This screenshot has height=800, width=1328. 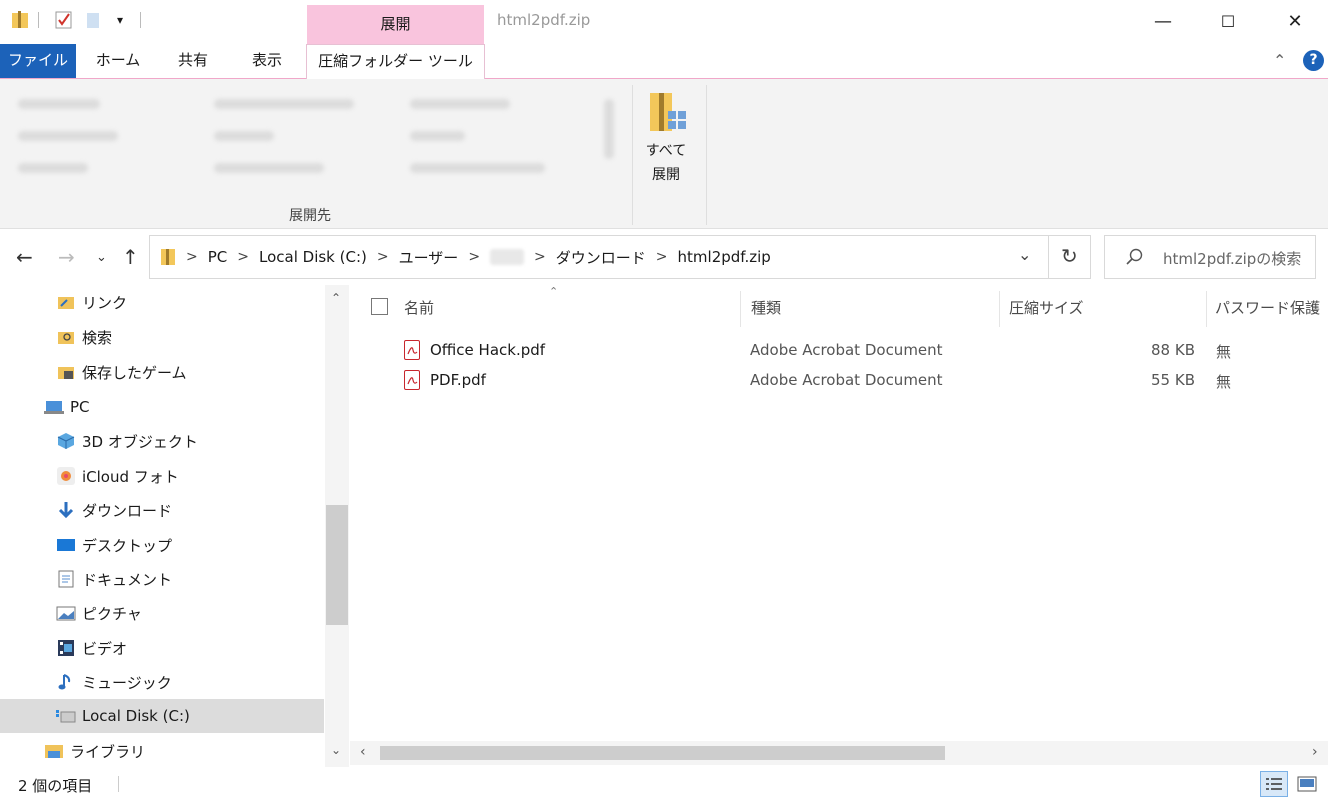 What do you see at coordinates (218, 257) in the screenshot?
I see `crumb-pc: PC` at bounding box center [218, 257].